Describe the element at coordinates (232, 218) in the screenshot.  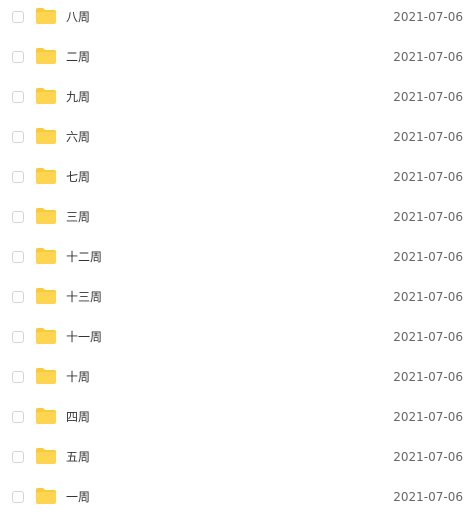
I see `list-item: 三周 2021-07-06` at that location.